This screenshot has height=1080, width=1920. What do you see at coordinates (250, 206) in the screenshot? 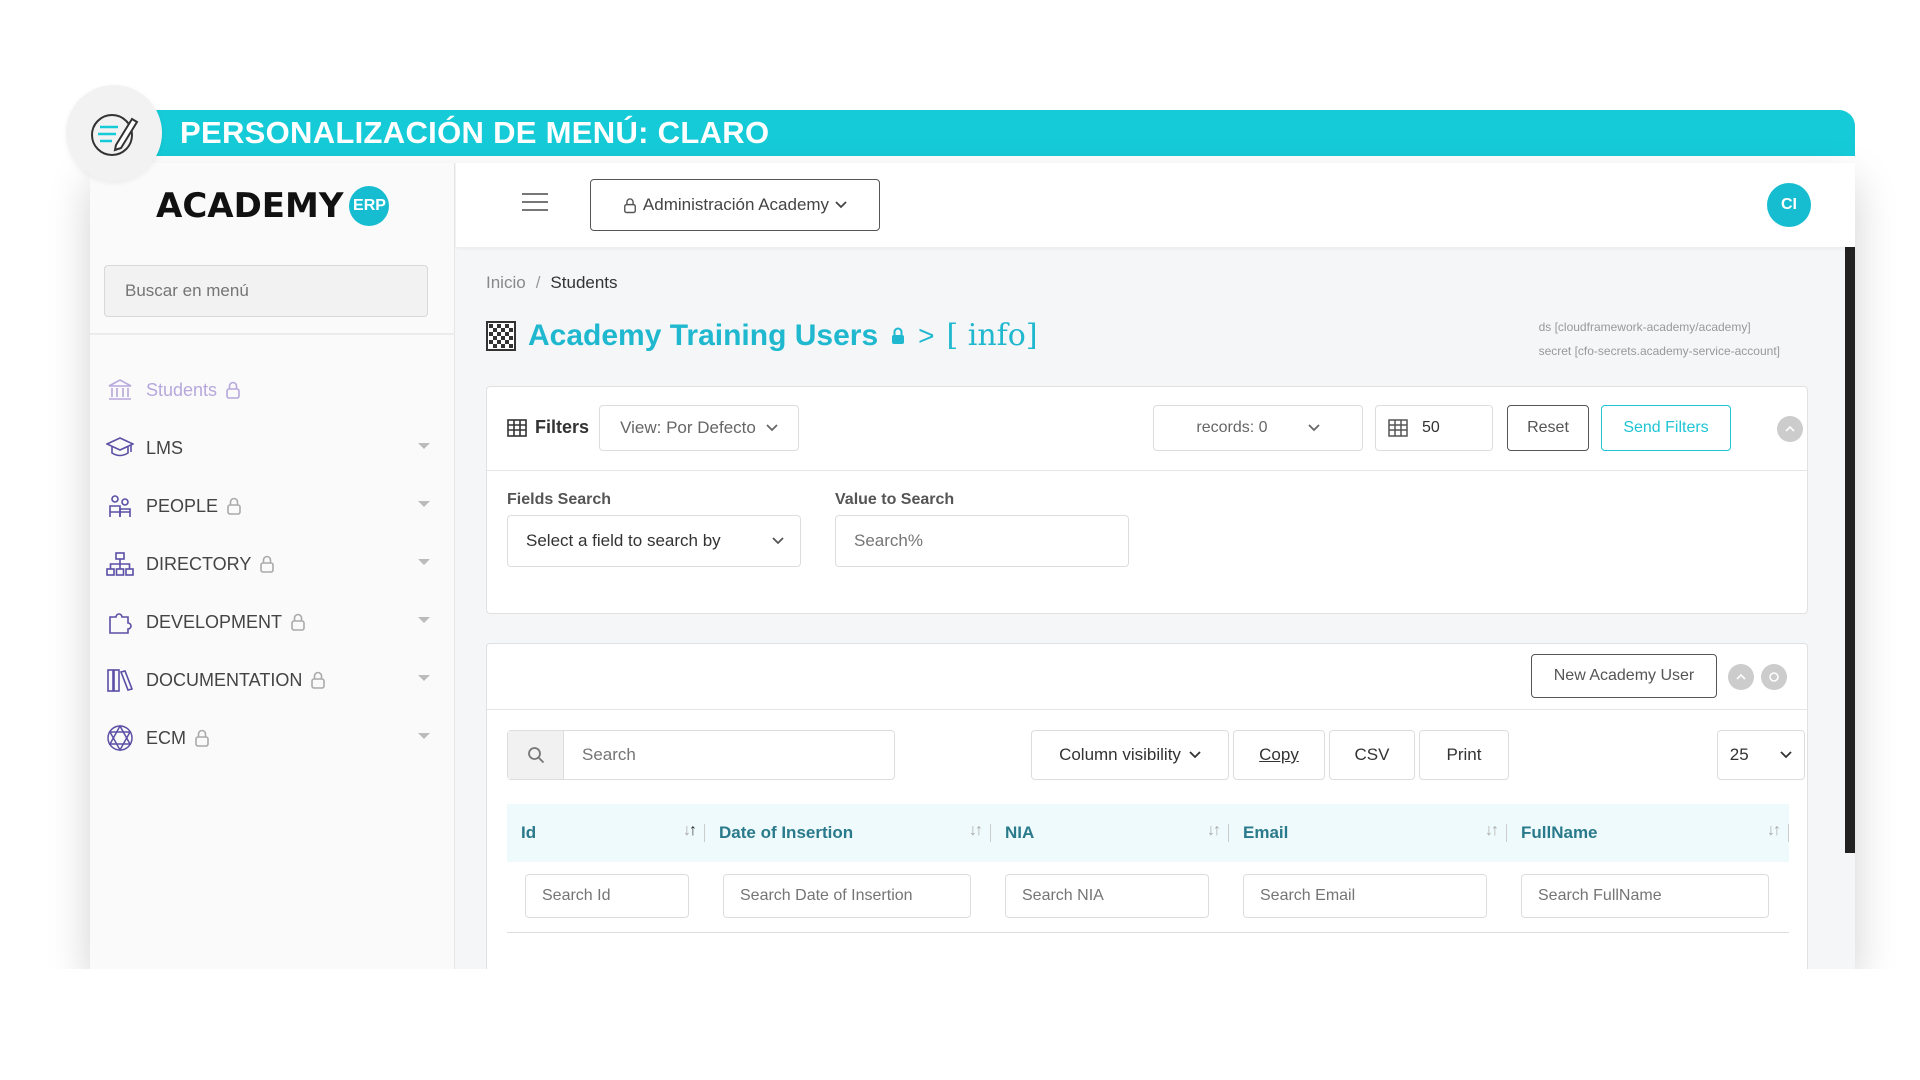
I see `logo-text: ACADEMY` at bounding box center [250, 206].